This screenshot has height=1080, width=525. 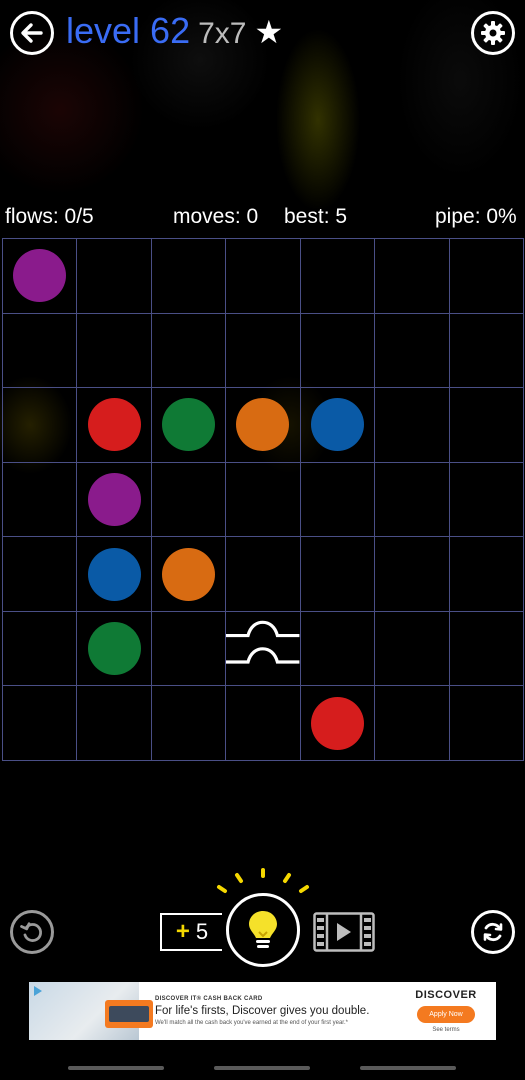 I want to click on gear-icon, so click(x=493, y=33).